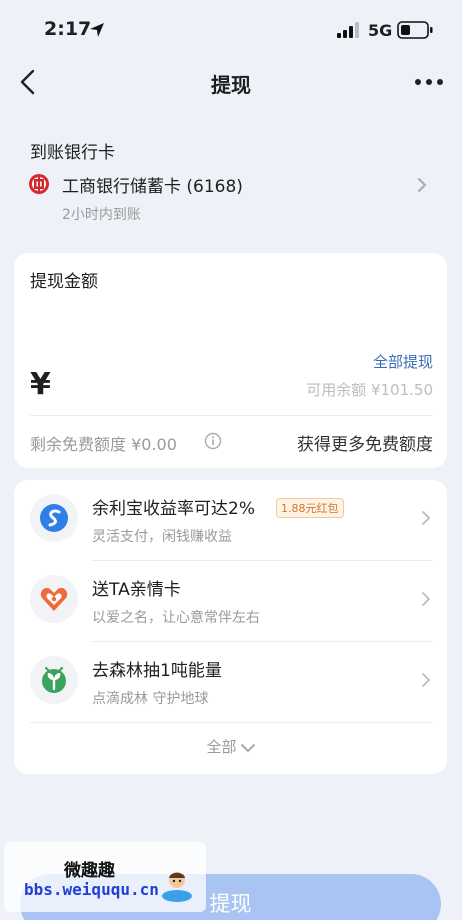 This screenshot has width=462, height=920. Describe the element at coordinates (97, 30) in the screenshot. I see `location-arrow-icon` at that location.